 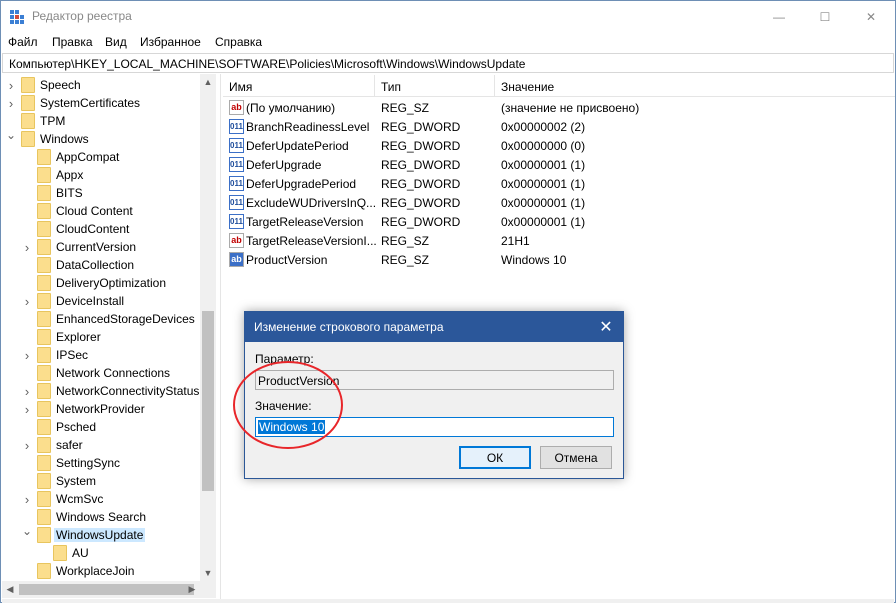 I want to click on menu-file: Файл, so click(x=23, y=42).